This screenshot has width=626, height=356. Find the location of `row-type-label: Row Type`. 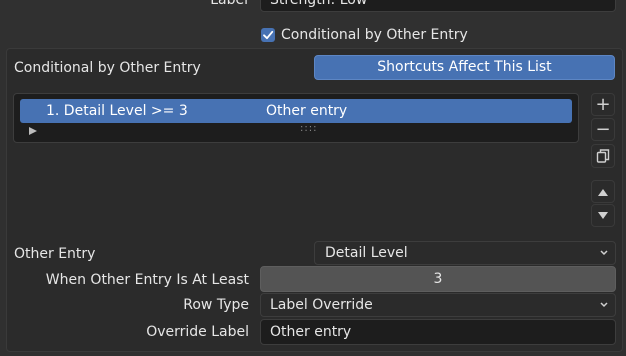

row-type-label: Row Type is located at coordinates (216, 305).